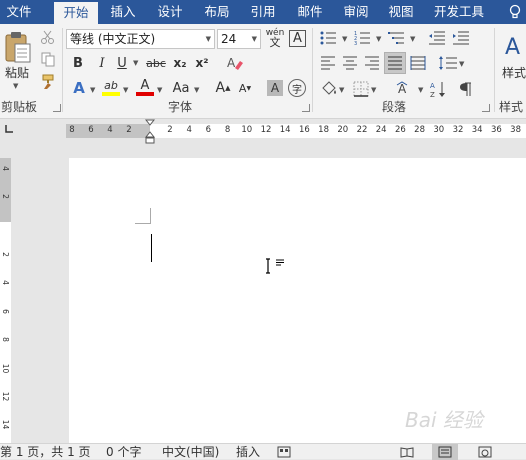 Image resolution: width=526 pixels, height=460 pixels. I want to click on ruler-label: 4, so click(5, 168).